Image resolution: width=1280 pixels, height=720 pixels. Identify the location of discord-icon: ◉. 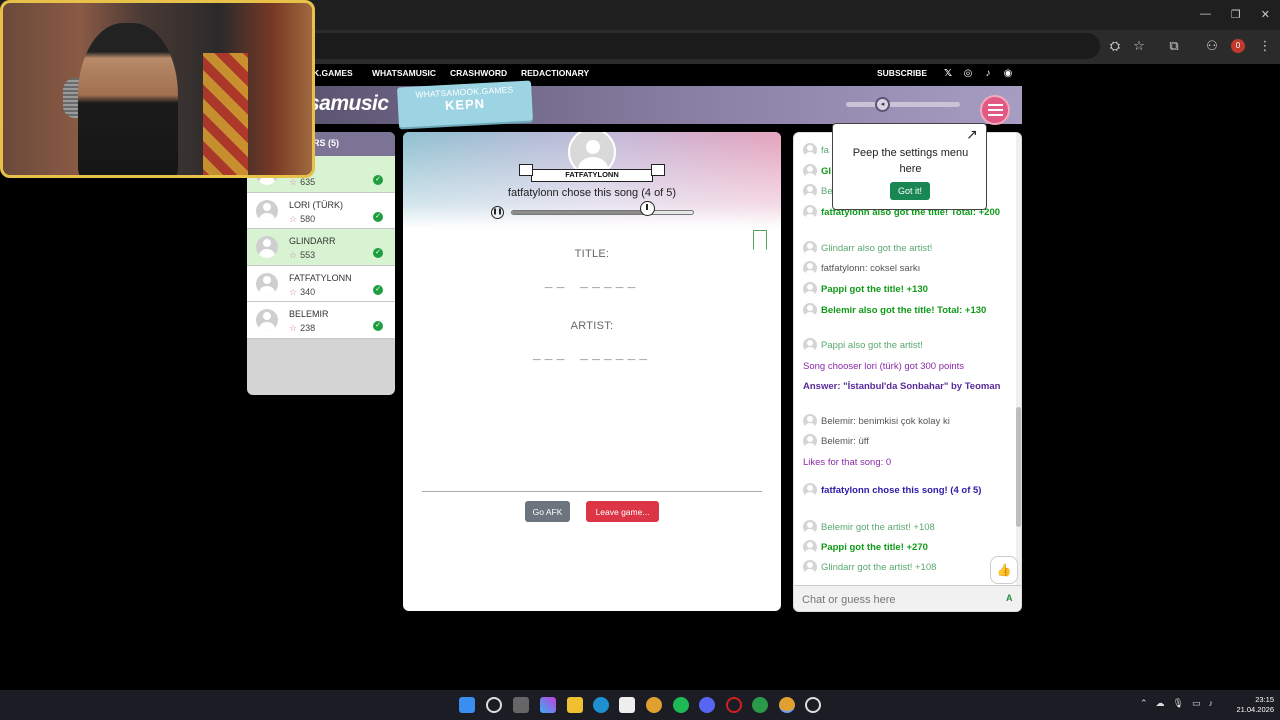
(1008, 74).